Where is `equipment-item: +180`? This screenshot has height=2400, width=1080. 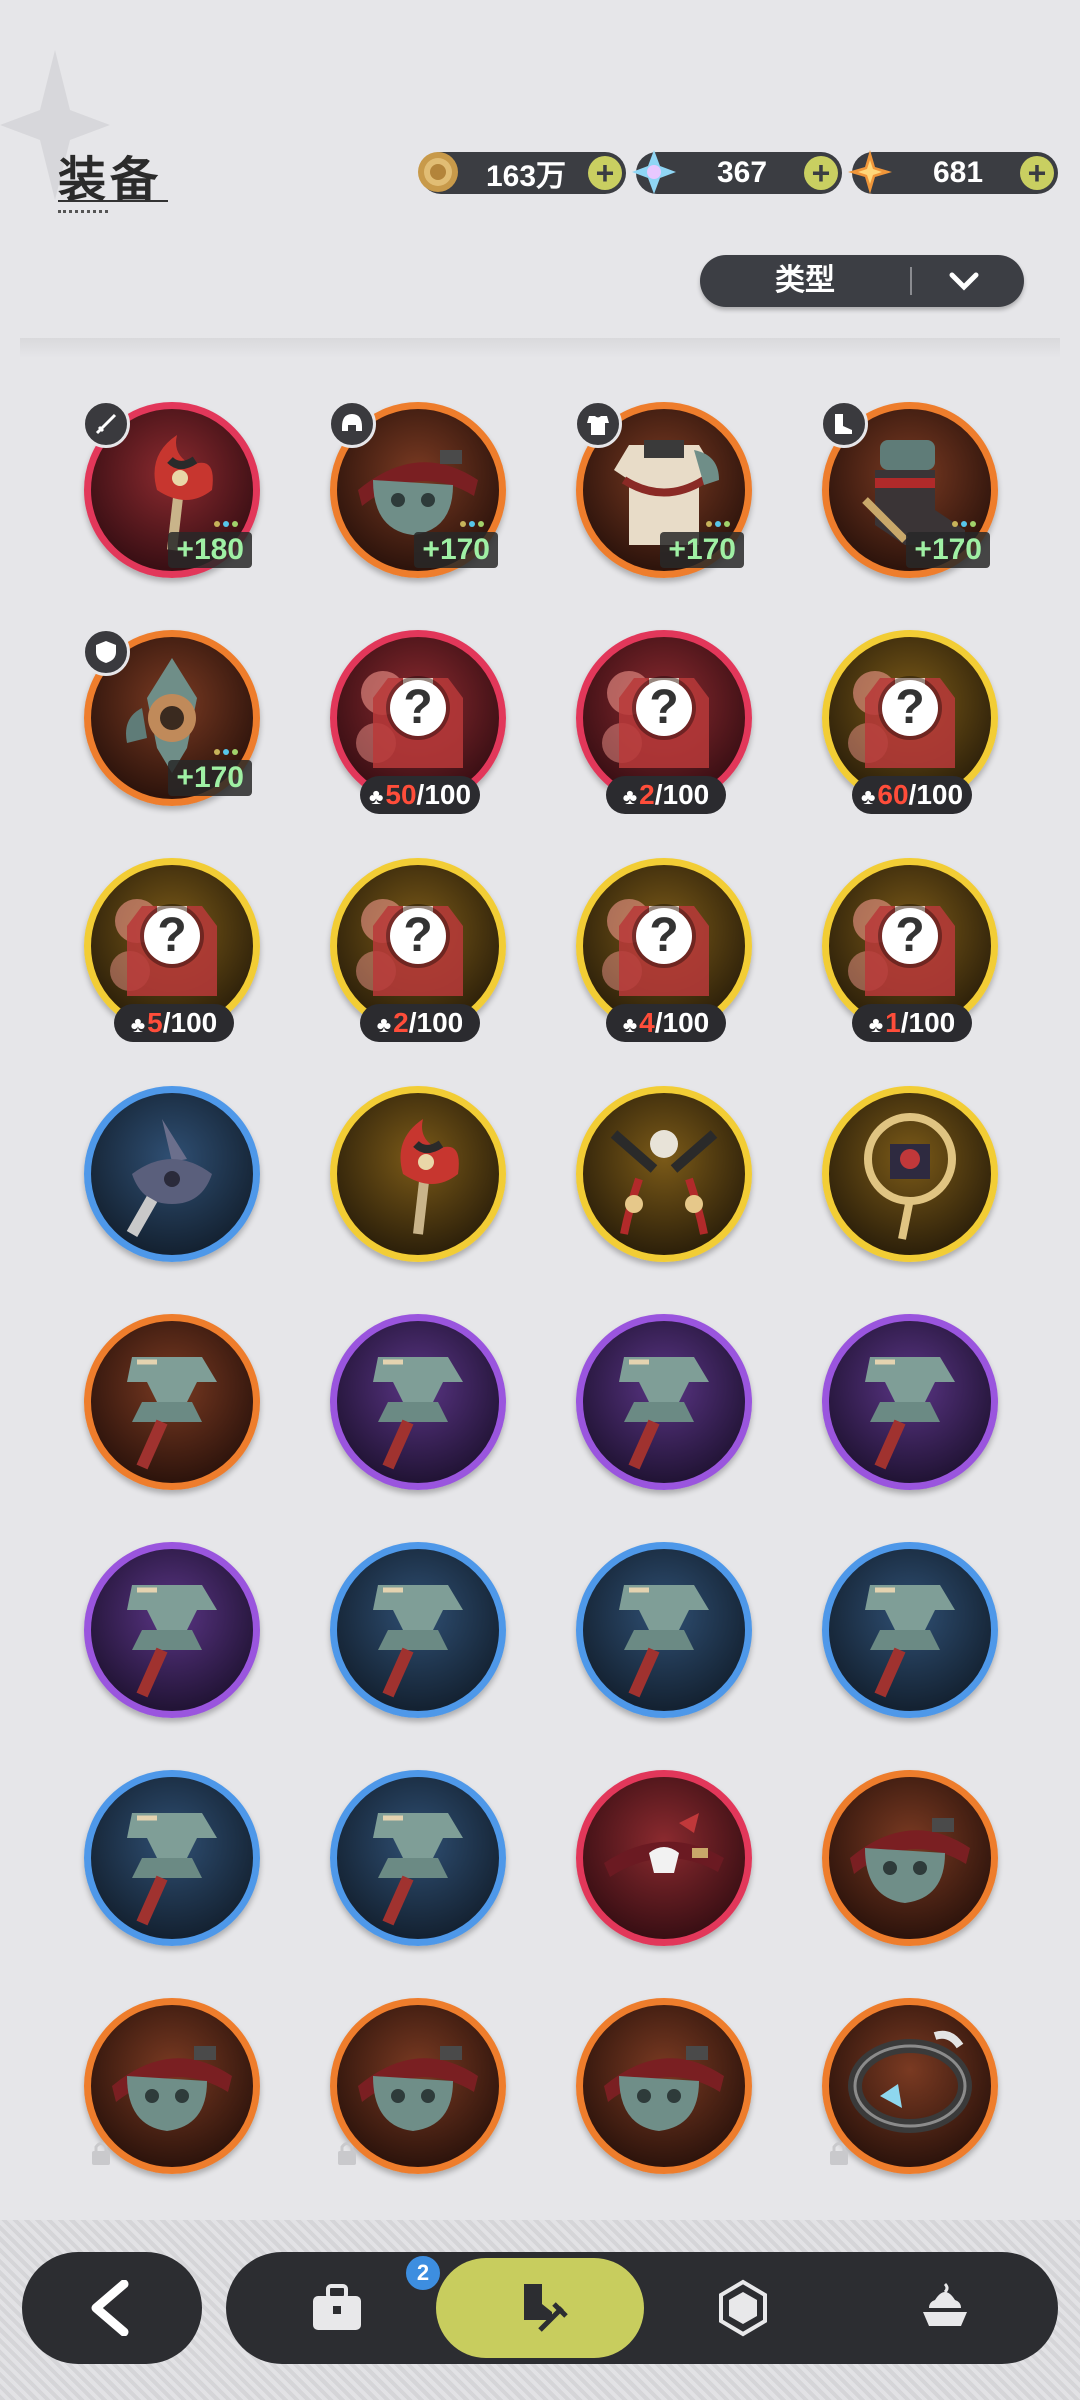 equipment-item: +180 is located at coordinates (171, 489).